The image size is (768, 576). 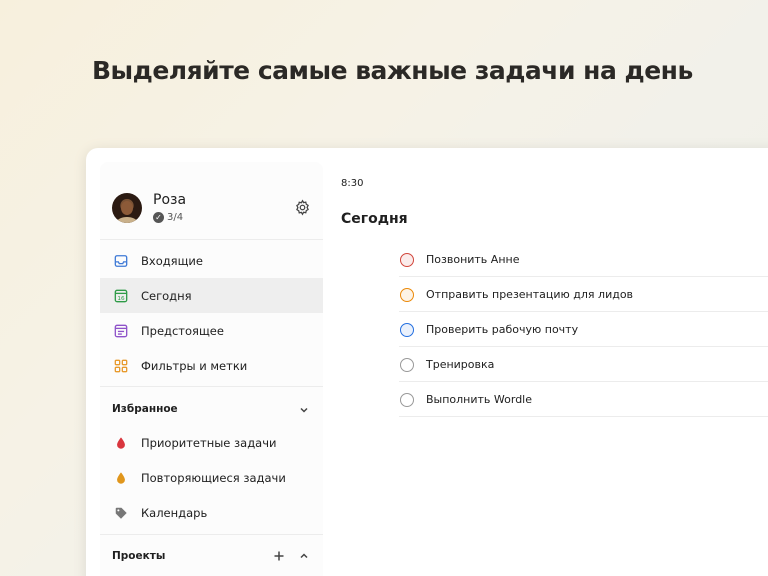 What do you see at coordinates (166, 295) in the screenshot?
I see `sidebar-item-label: Сегодня` at bounding box center [166, 295].